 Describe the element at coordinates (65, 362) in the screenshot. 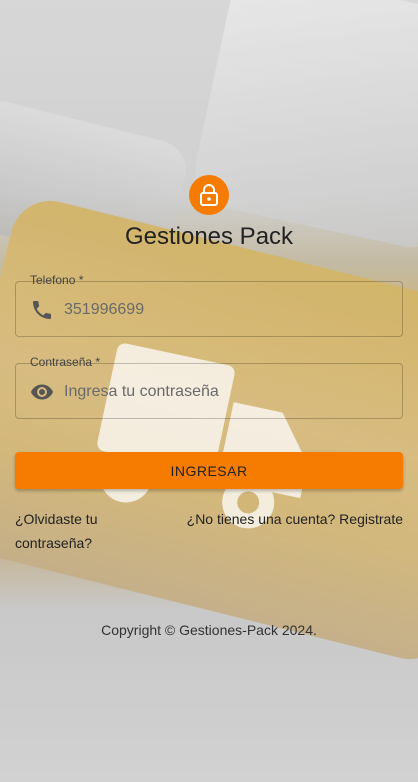

I see `password-label: Contraseña *` at that location.